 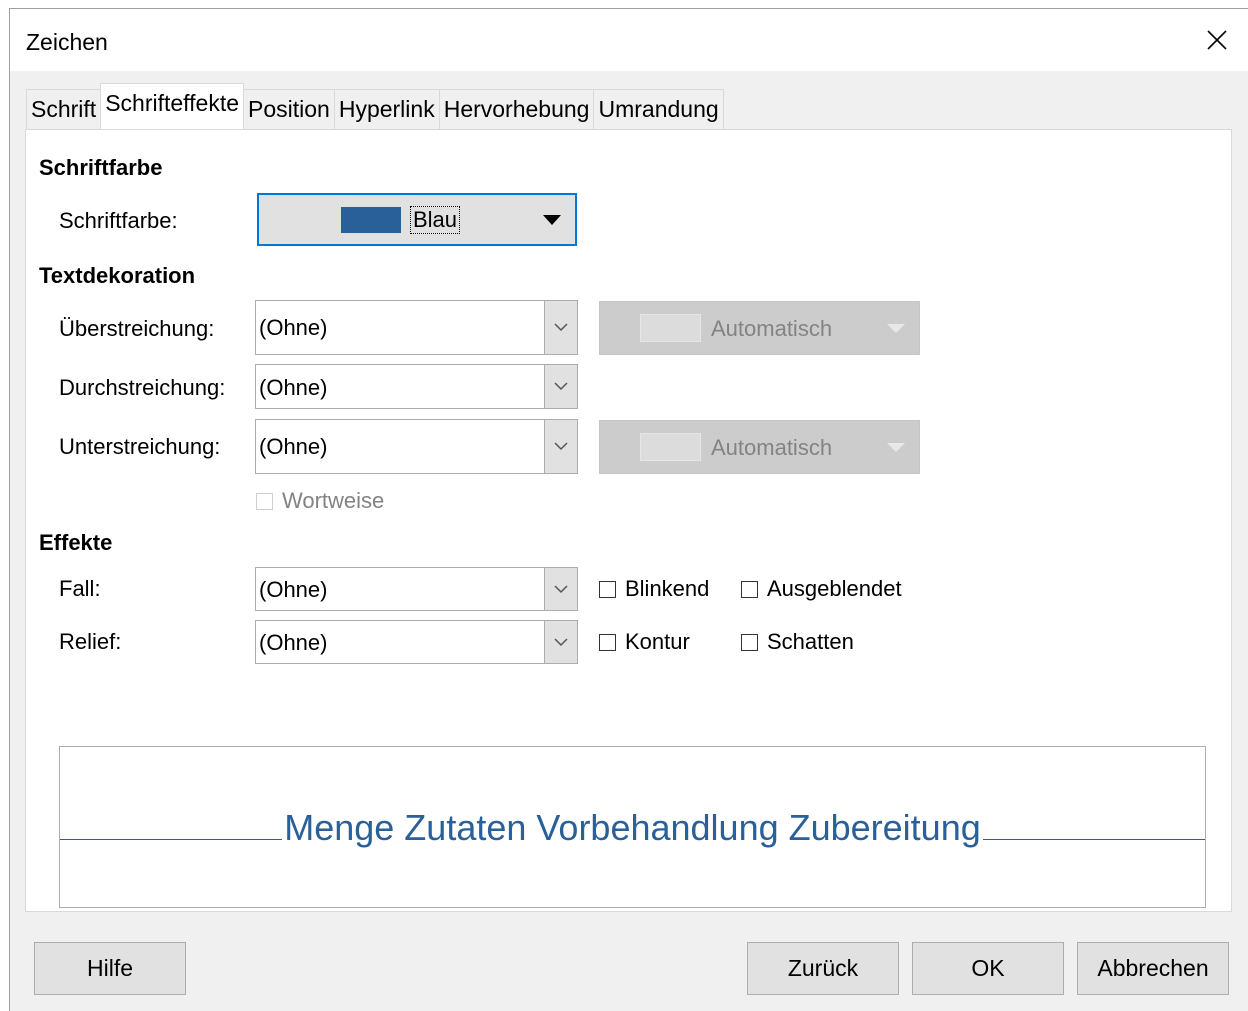 I want to click on ok-button-label: OK, so click(x=988, y=968).